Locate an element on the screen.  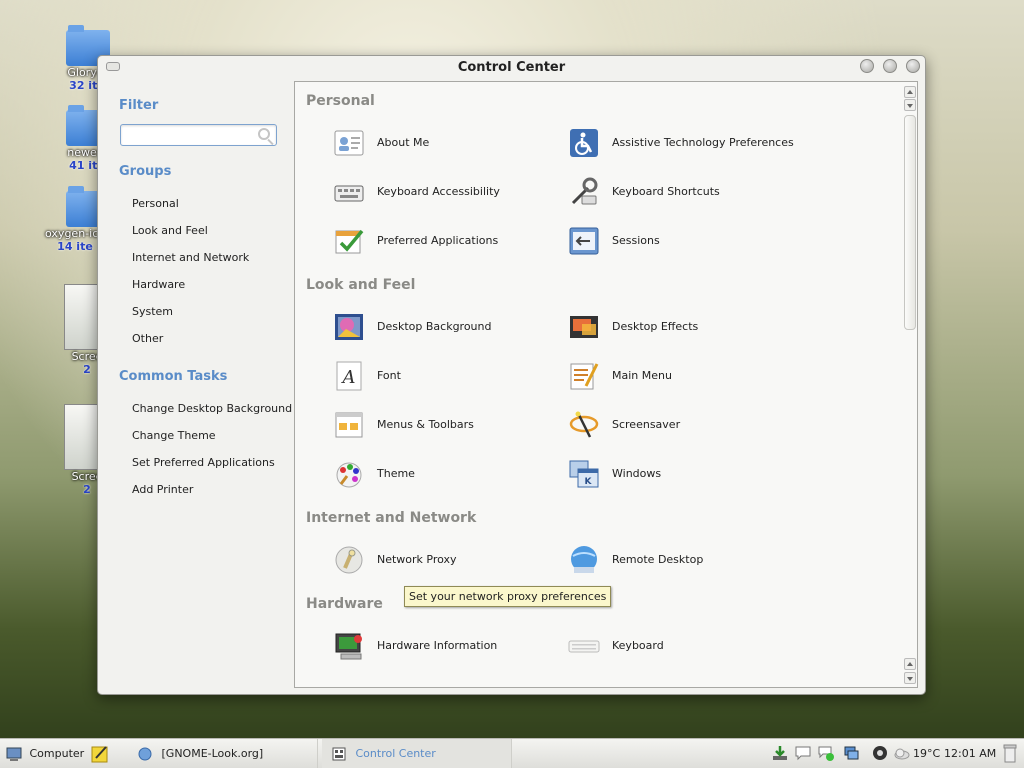
item-network-proxy: Network Proxy is located at coordinates (448, 560).